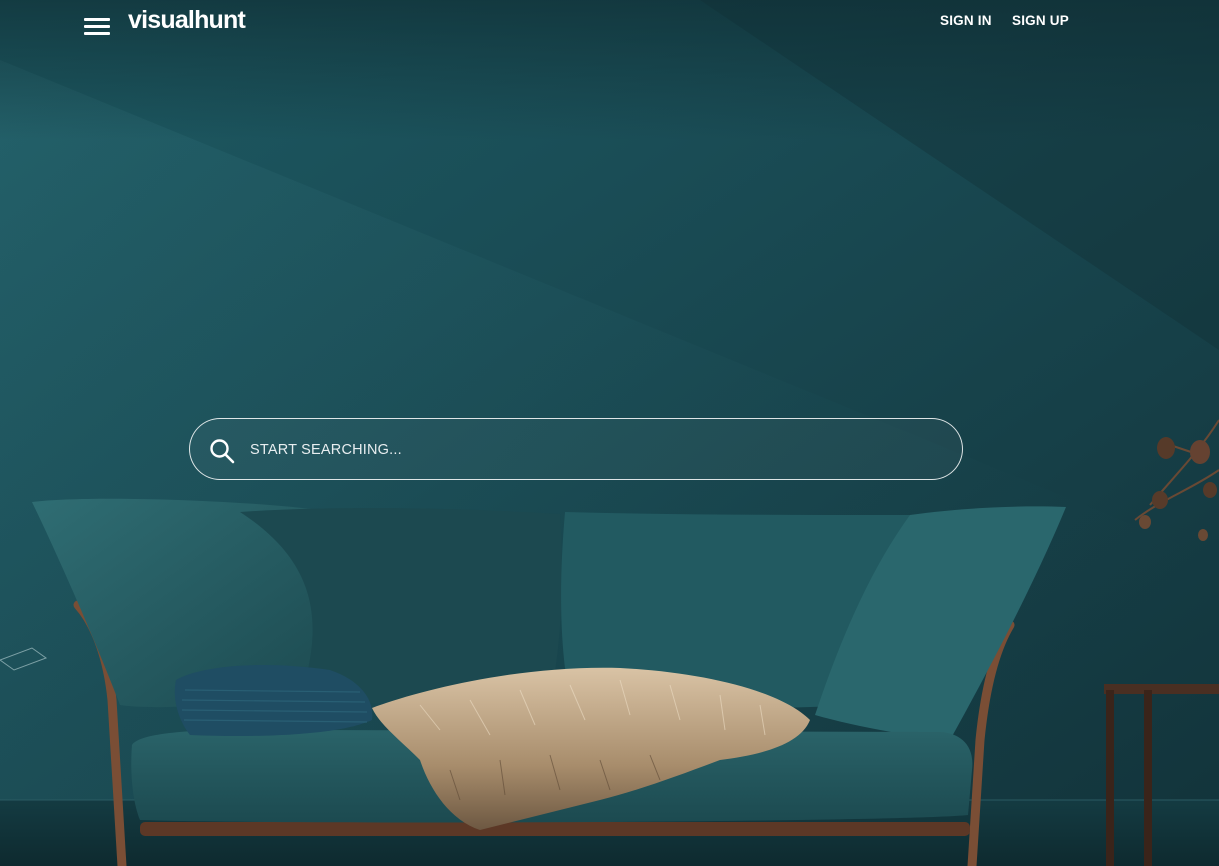 The height and width of the screenshot is (866, 1219). Describe the element at coordinates (590, 450) in the screenshot. I see `search-input` at that location.